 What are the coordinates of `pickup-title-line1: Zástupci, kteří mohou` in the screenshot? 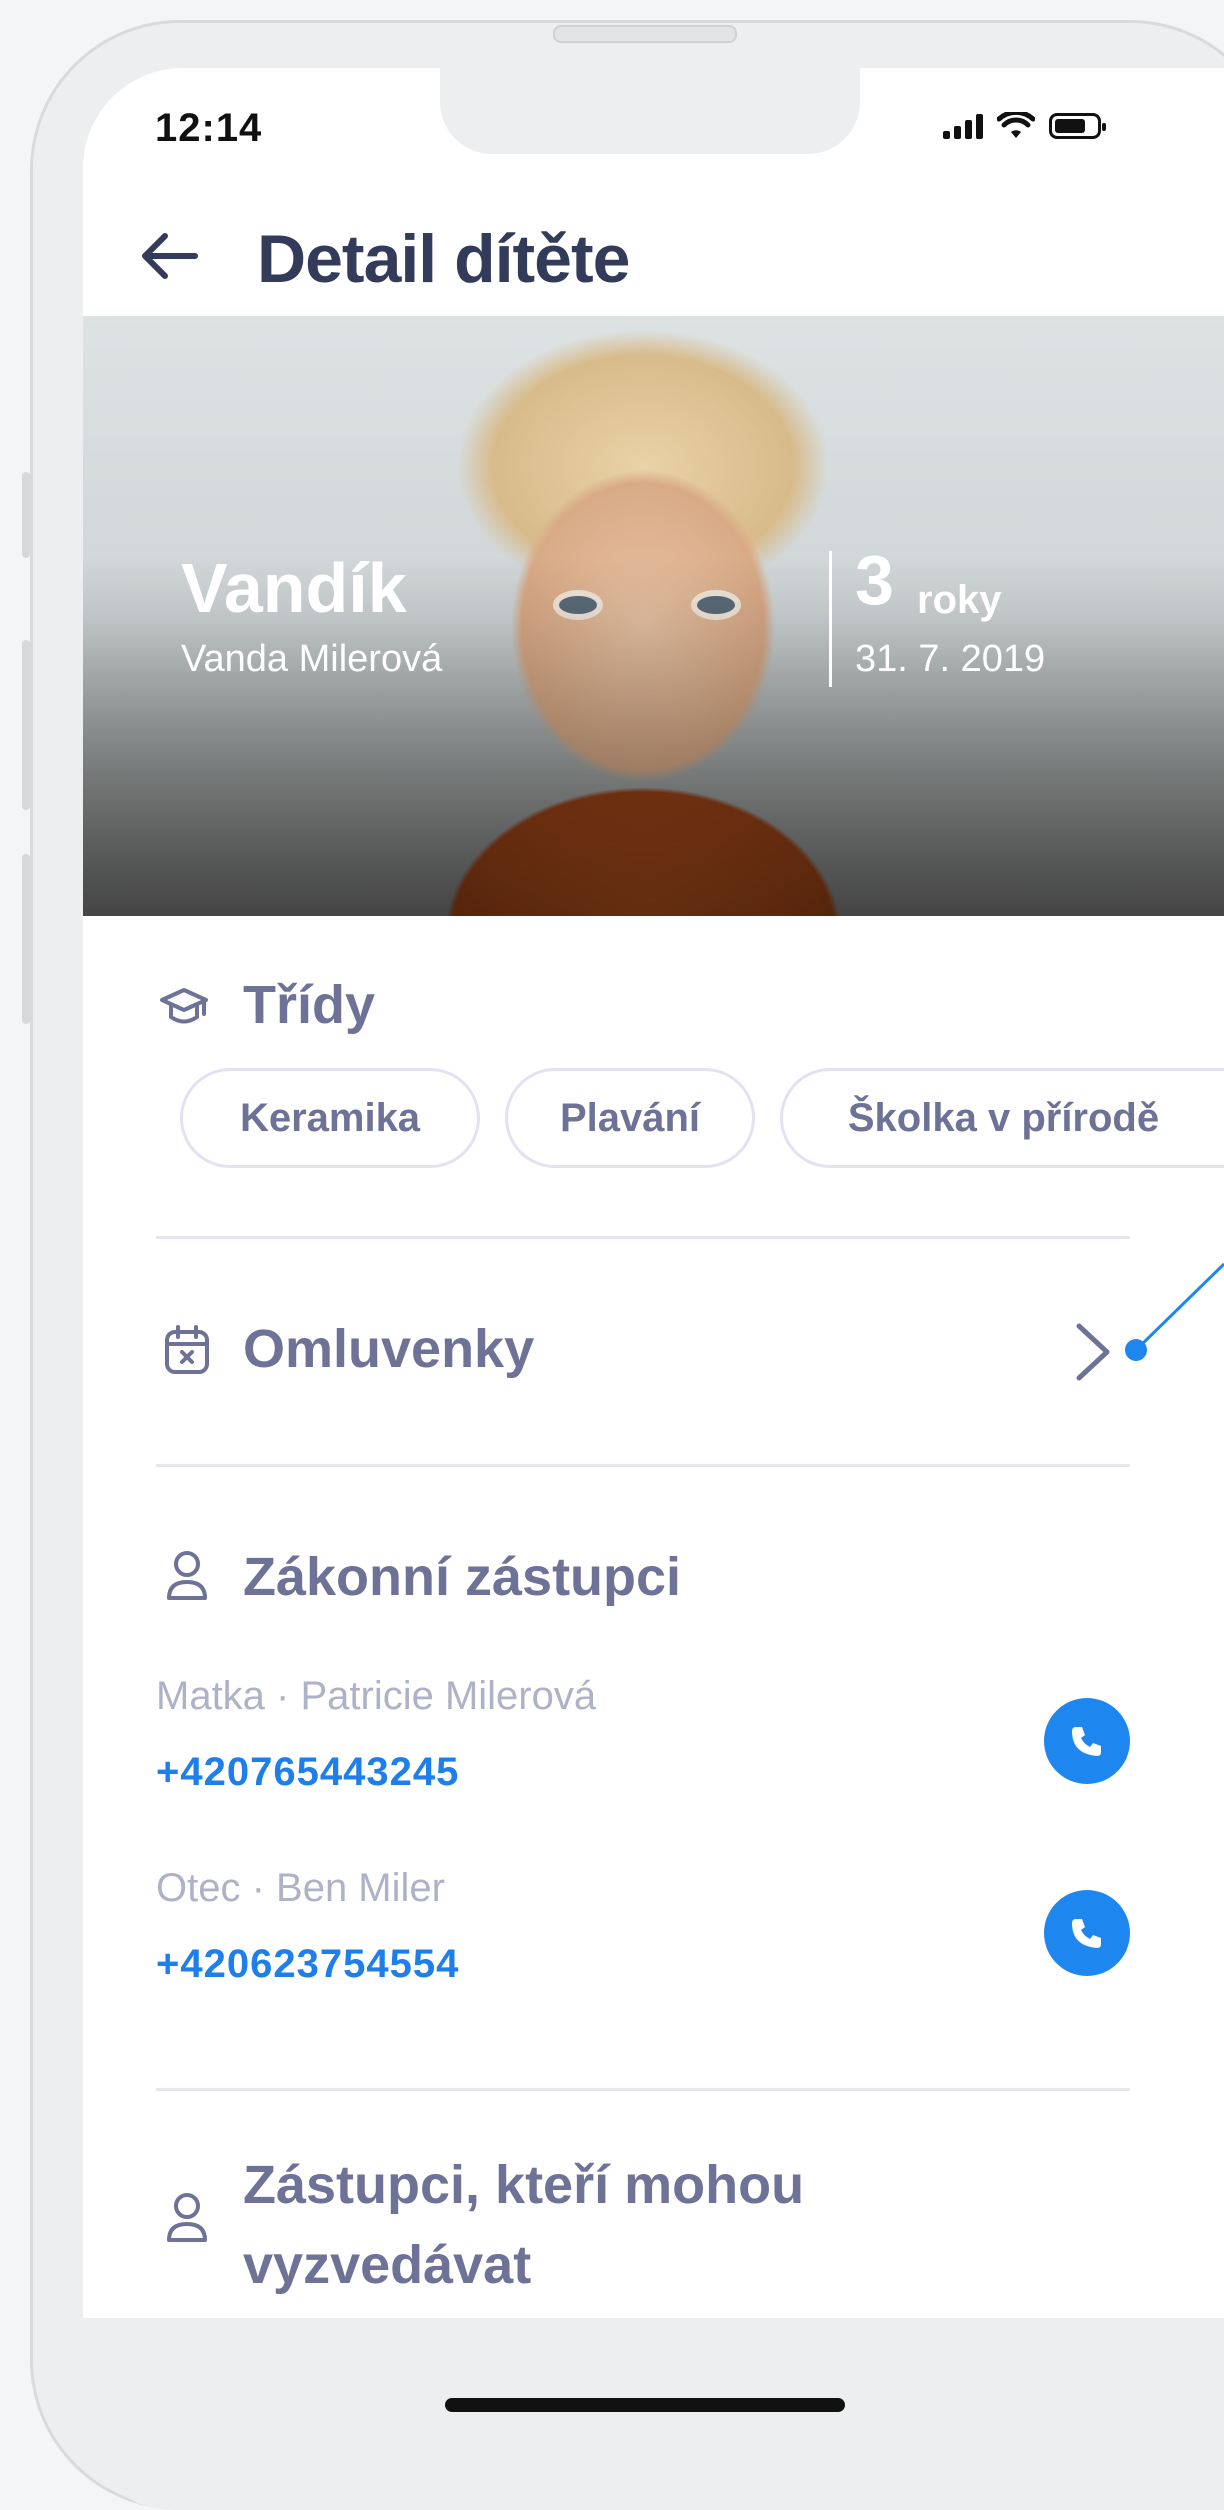 It's located at (524, 2185).